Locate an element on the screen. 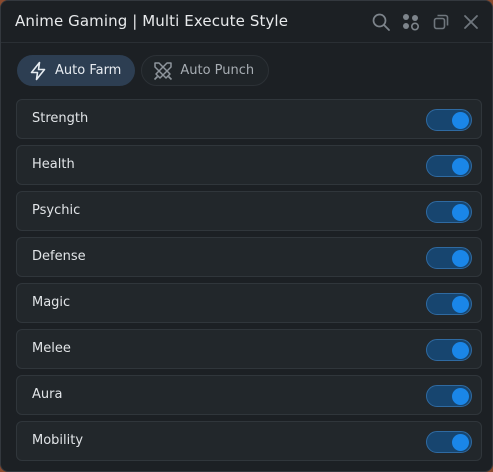 The image size is (493, 472). toggle-row-mobility: Mobility is located at coordinates (249, 441).